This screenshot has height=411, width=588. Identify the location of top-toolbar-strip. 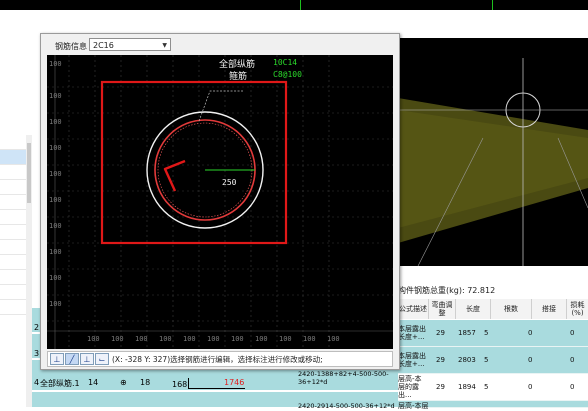
(294, 5).